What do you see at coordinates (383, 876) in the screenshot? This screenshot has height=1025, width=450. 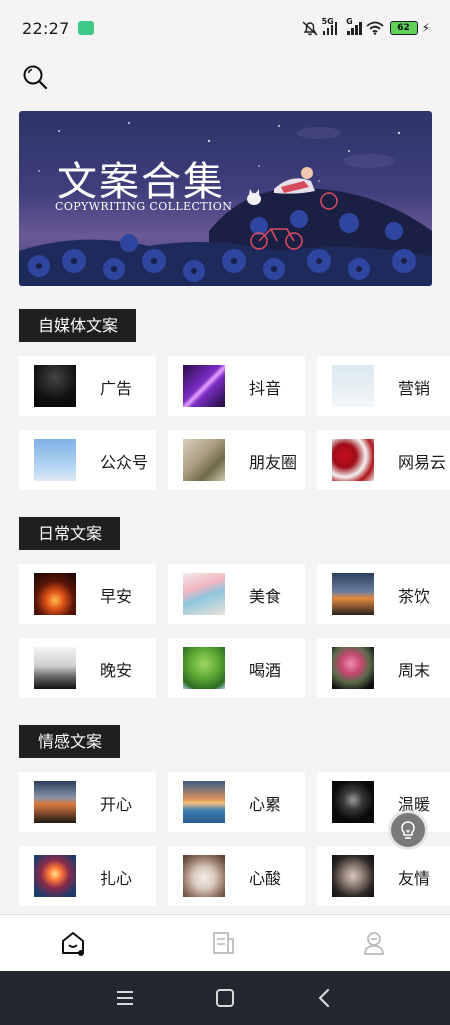 I see `category-card-friendship: 友情` at bounding box center [383, 876].